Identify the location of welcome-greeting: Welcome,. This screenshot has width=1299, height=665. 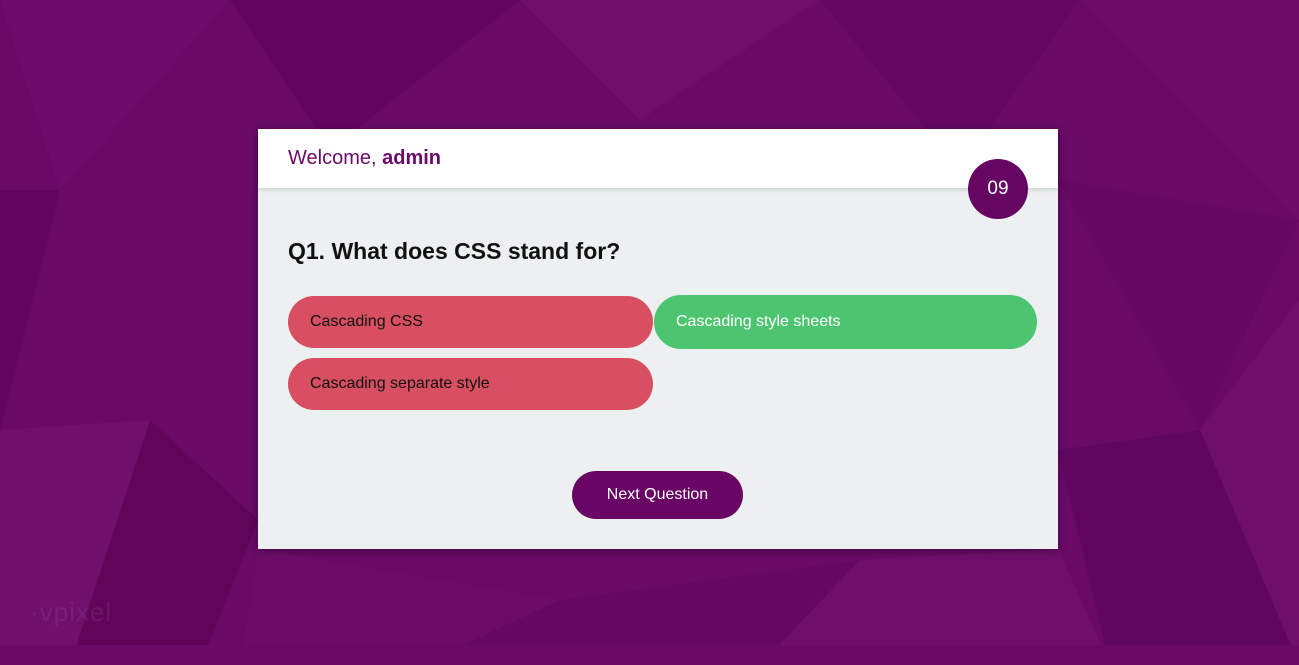
(332, 158).